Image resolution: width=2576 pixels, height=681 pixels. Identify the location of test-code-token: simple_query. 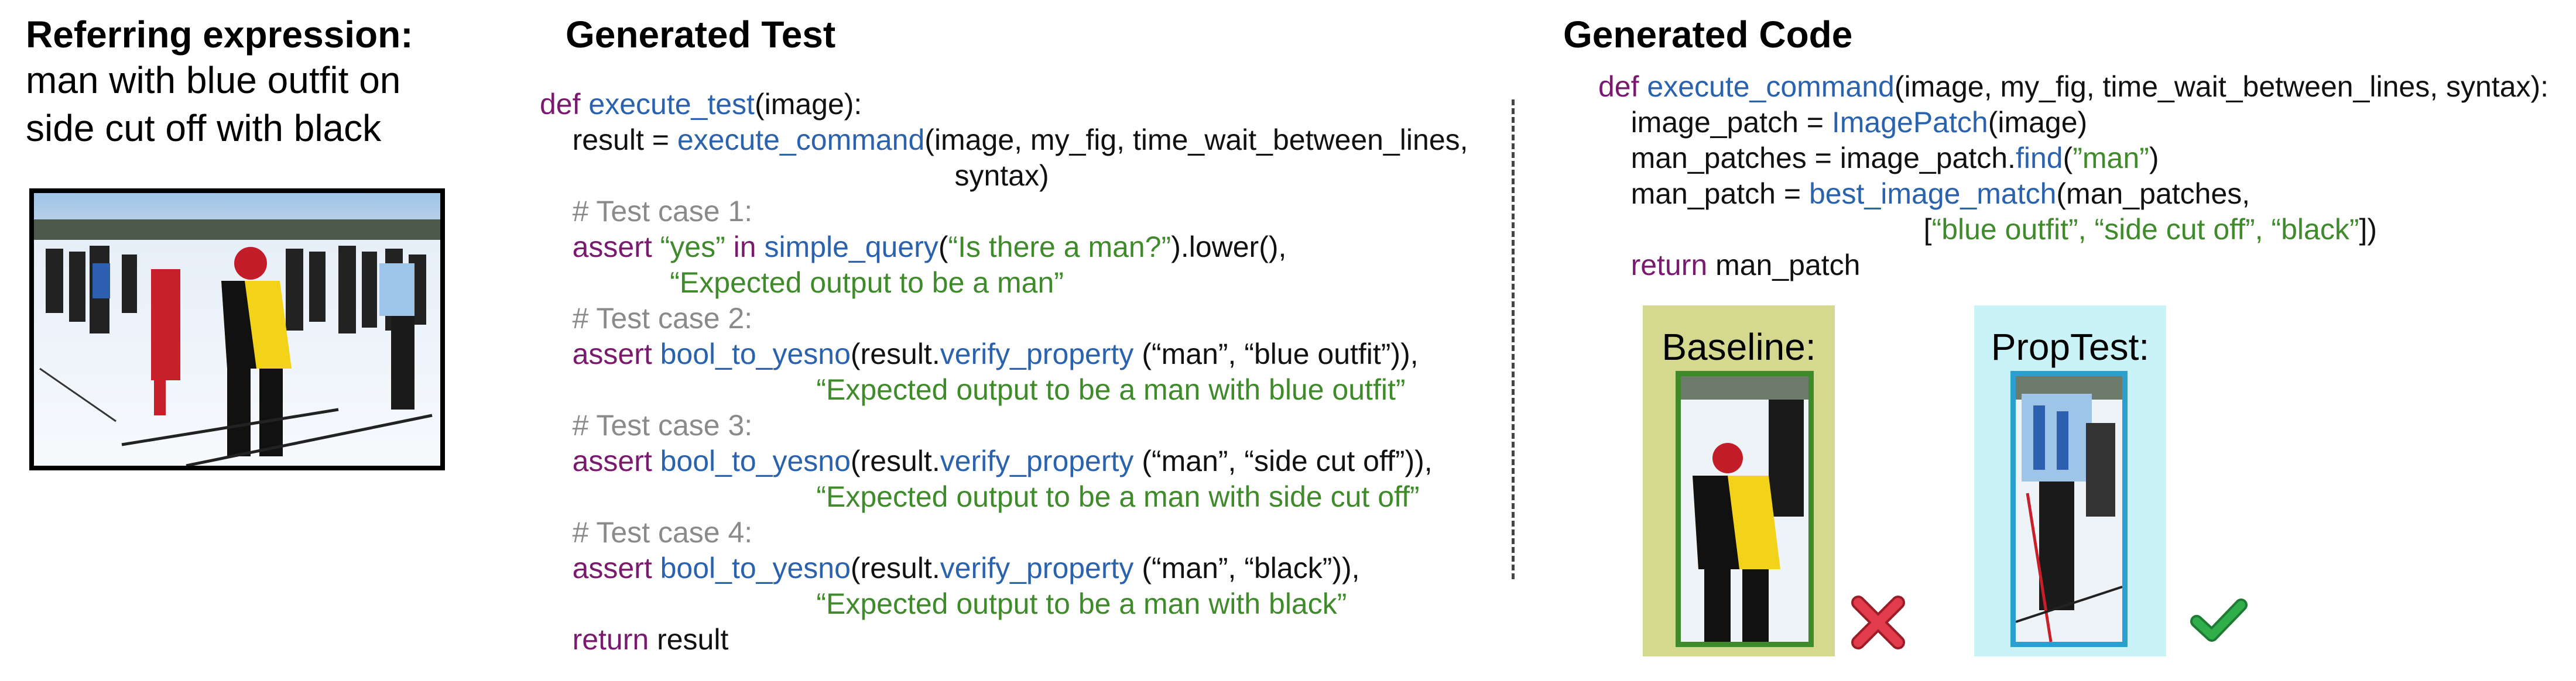
(851, 247).